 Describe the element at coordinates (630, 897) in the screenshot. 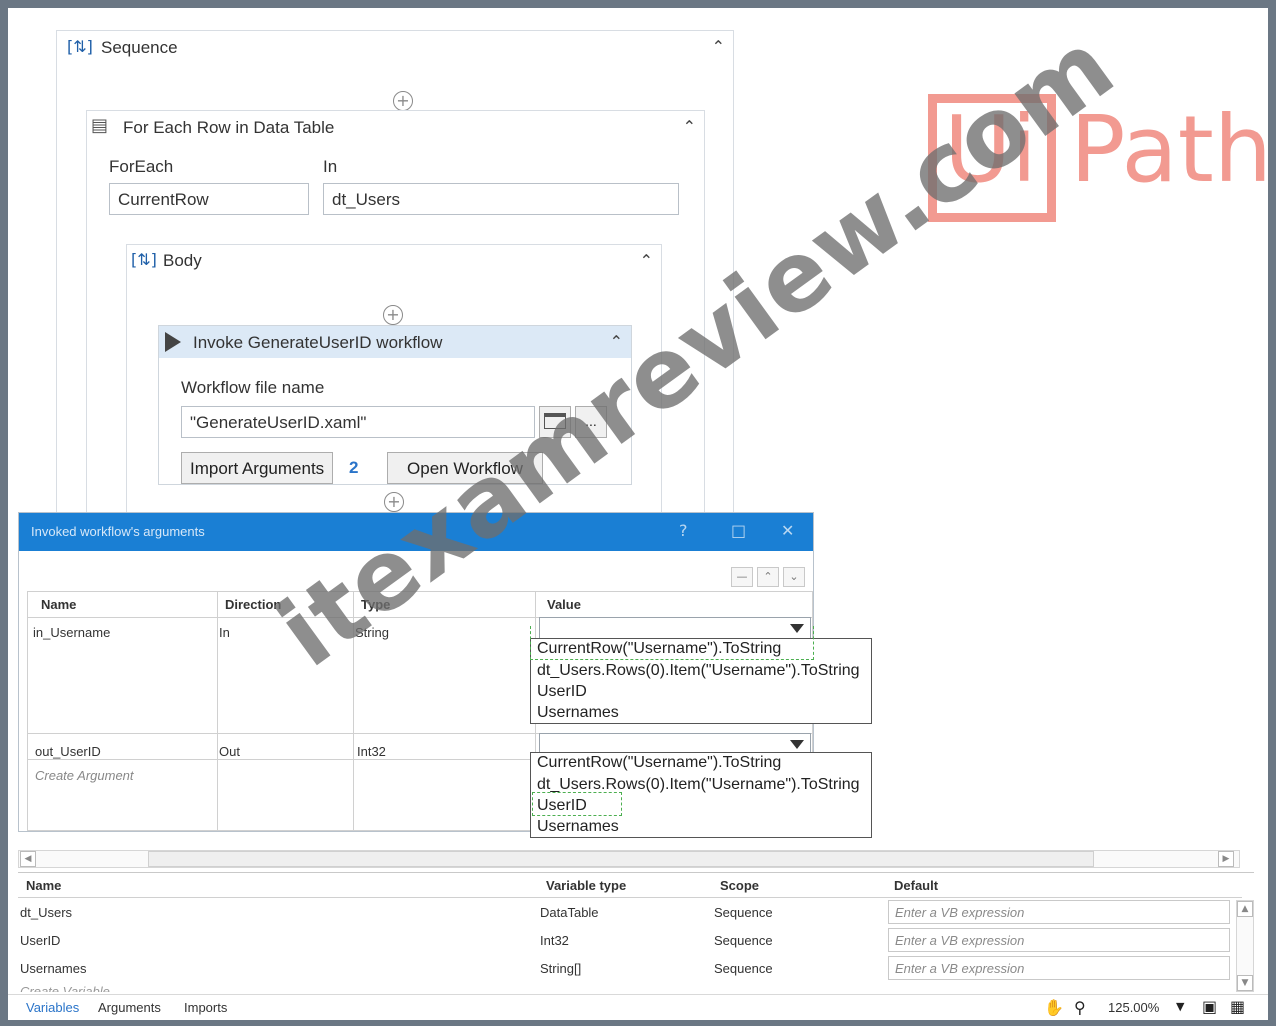

I see `header-divider` at that location.